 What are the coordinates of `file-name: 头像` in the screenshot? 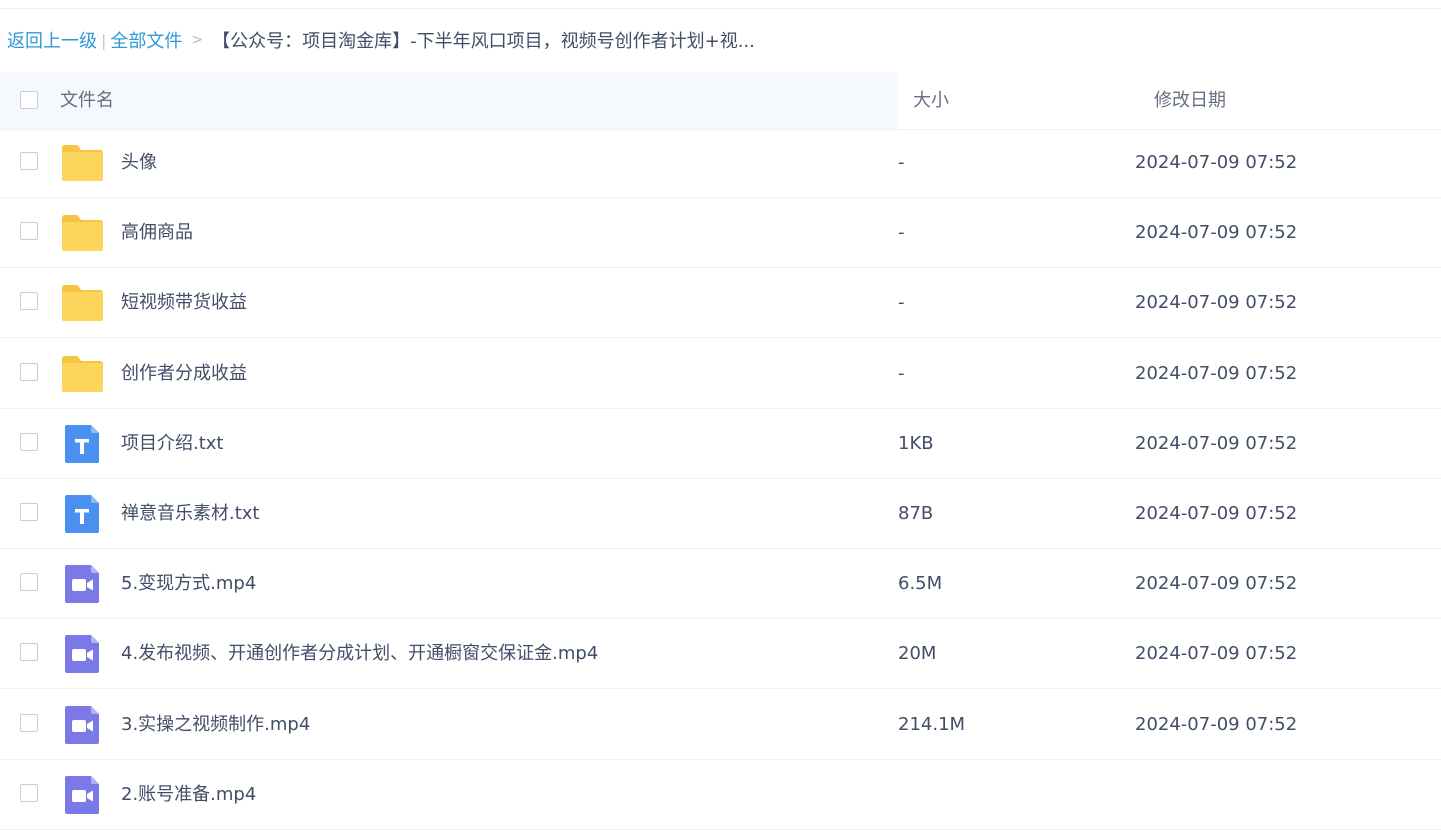 It's located at (139, 163).